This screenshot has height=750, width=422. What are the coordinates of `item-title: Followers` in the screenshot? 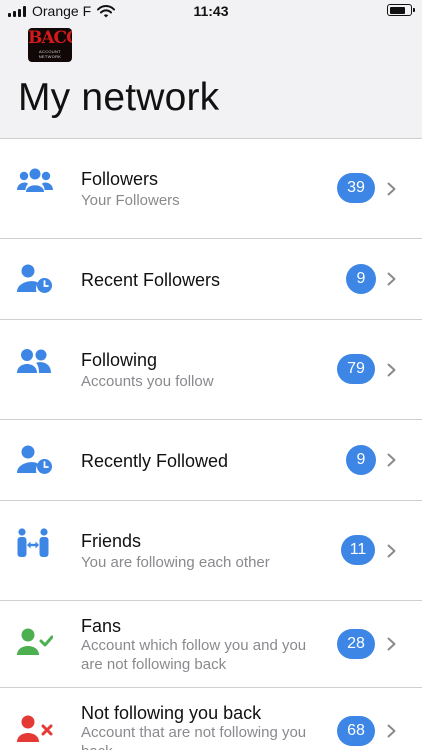 It's located at (120, 179).